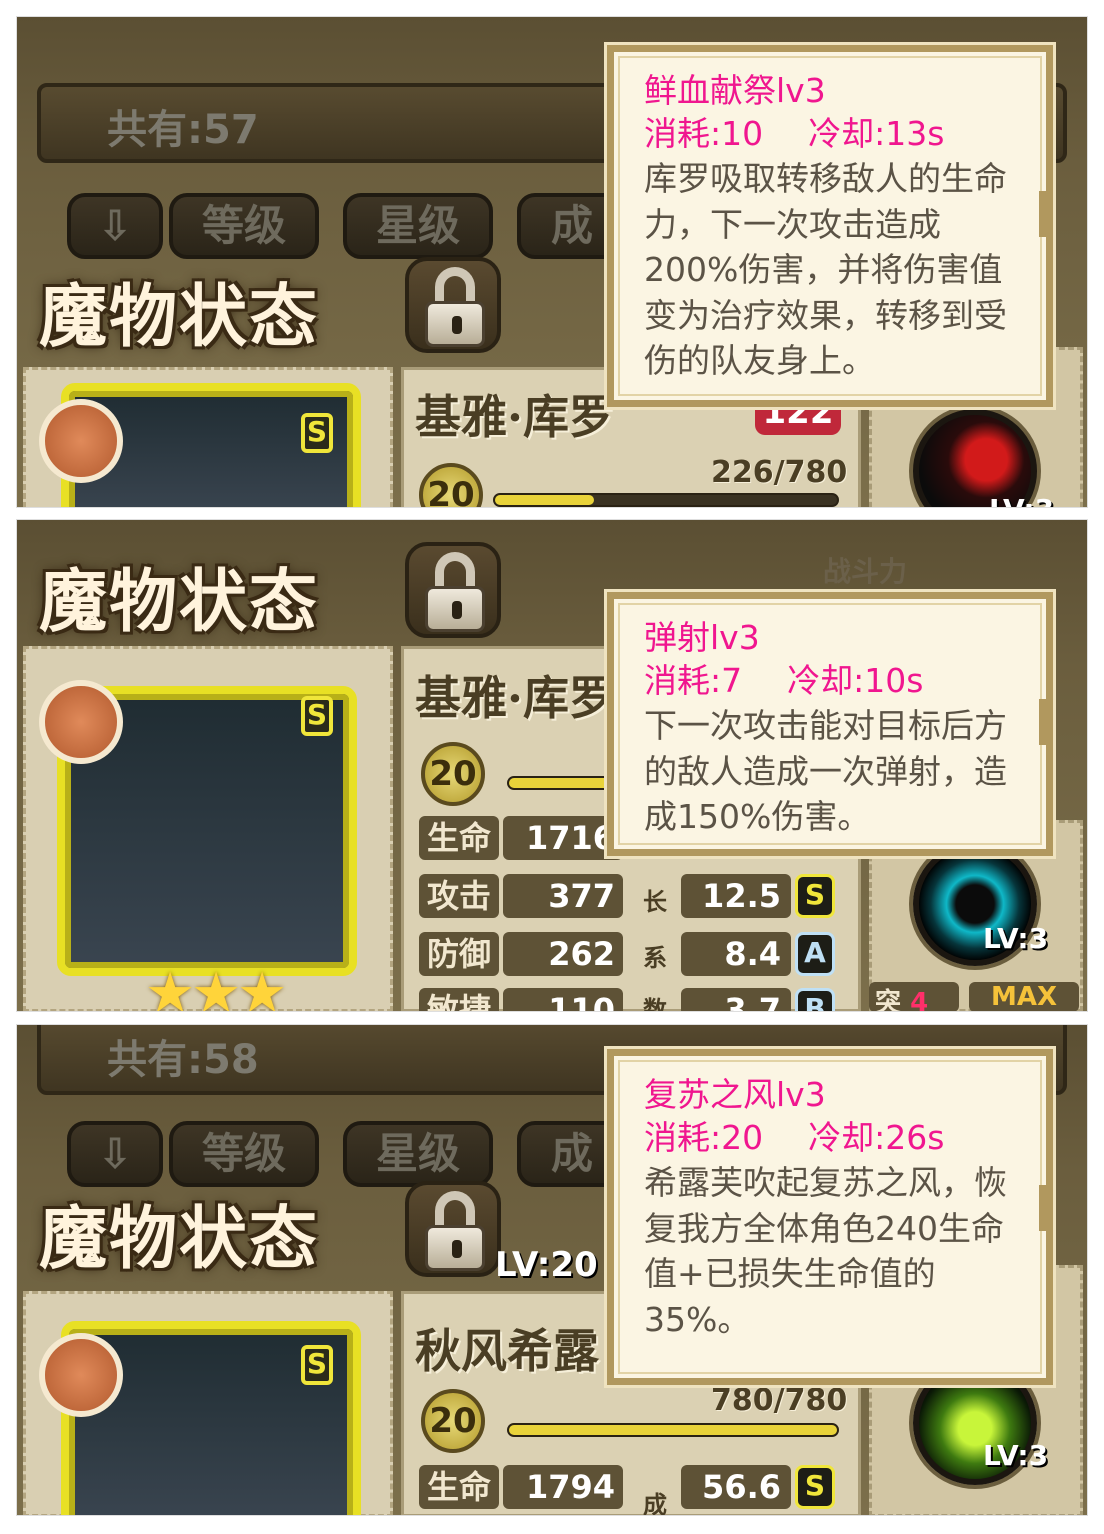  Describe the element at coordinates (225, 989) in the screenshot. I see `star-rating: ★ ★ ★` at that location.